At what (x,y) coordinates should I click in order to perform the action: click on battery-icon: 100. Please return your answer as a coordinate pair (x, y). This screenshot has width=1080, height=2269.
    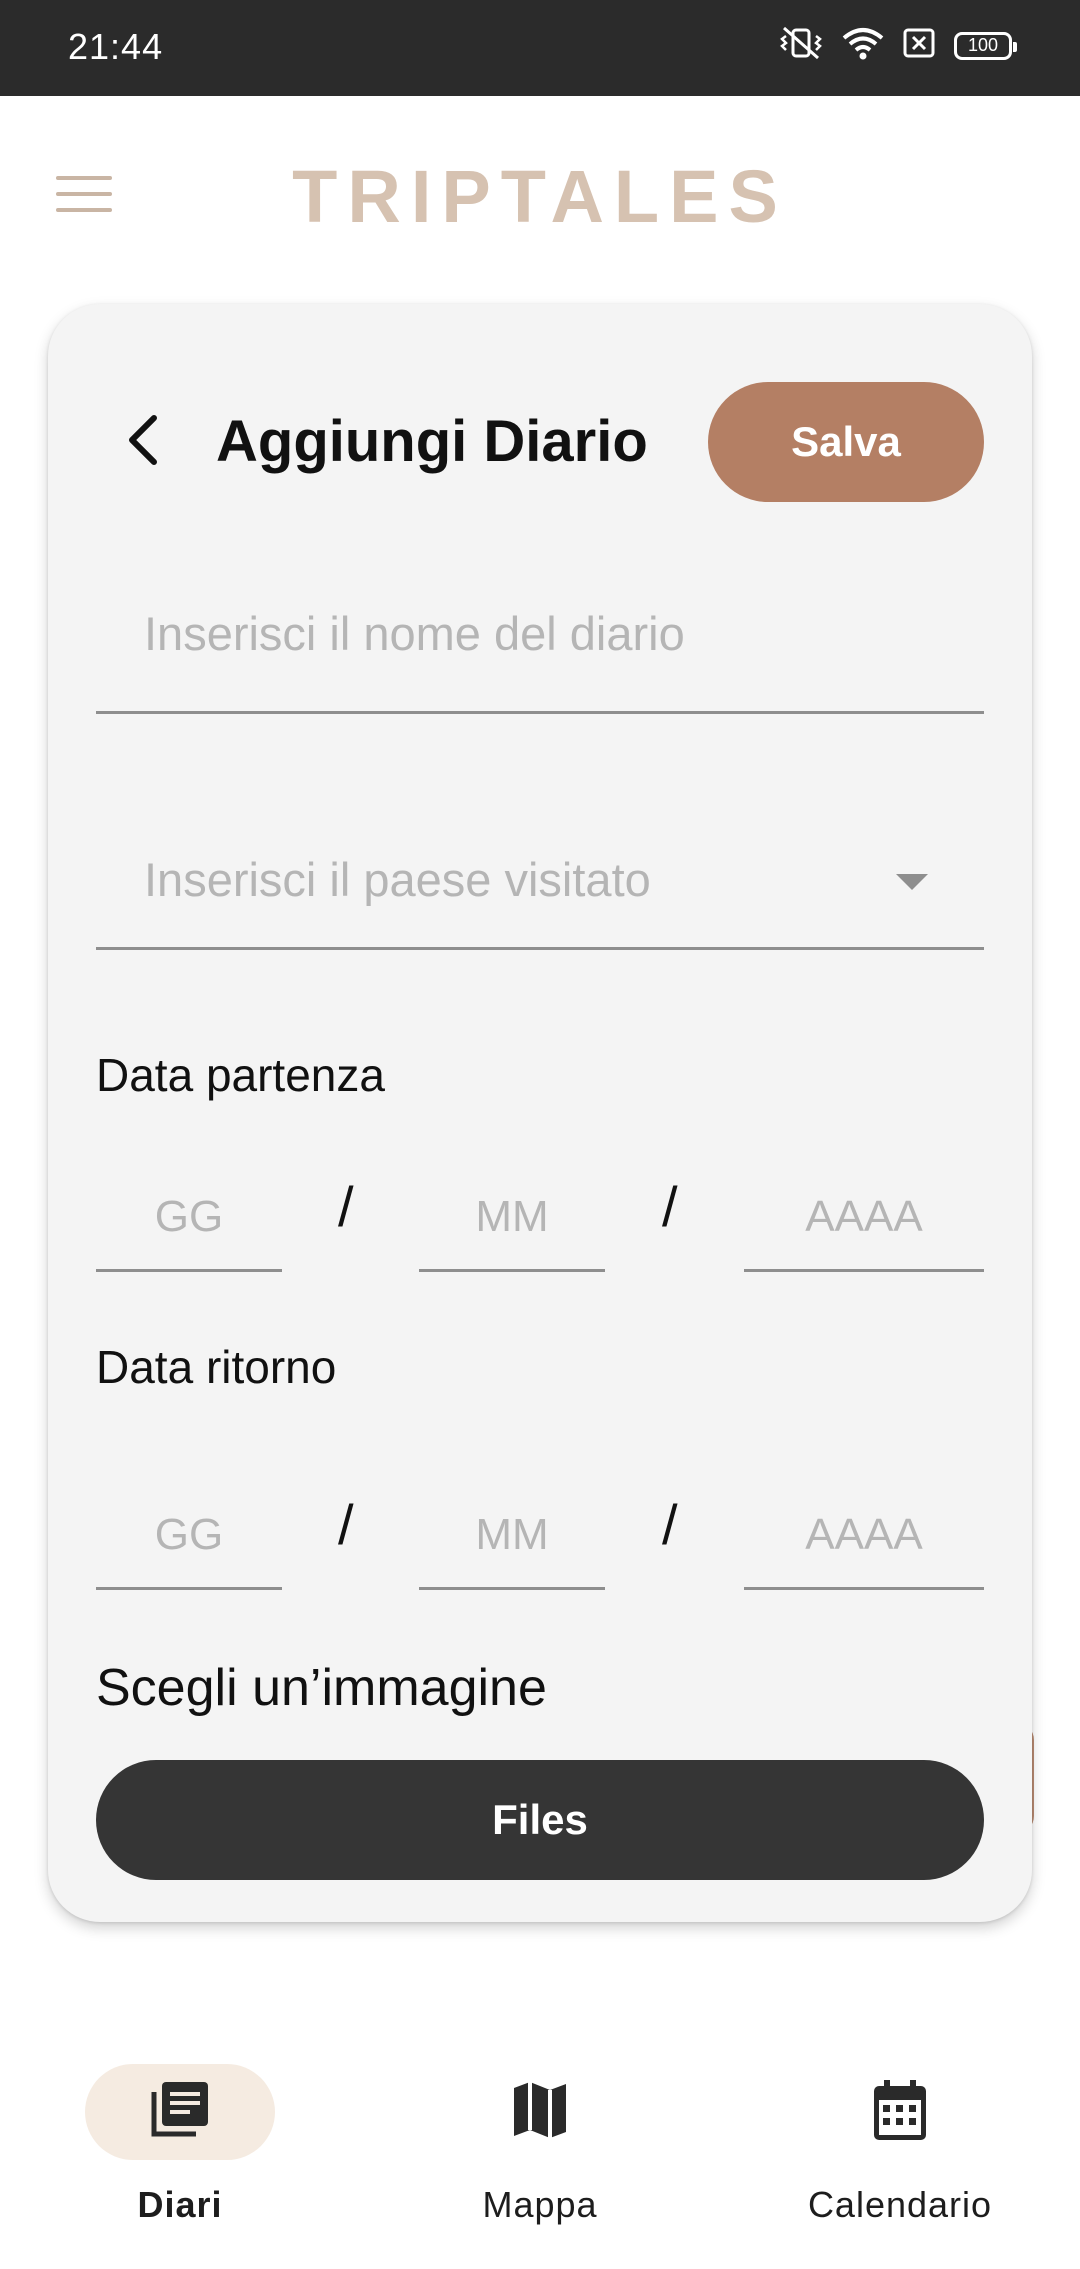
    Looking at the image, I should click on (985, 45).